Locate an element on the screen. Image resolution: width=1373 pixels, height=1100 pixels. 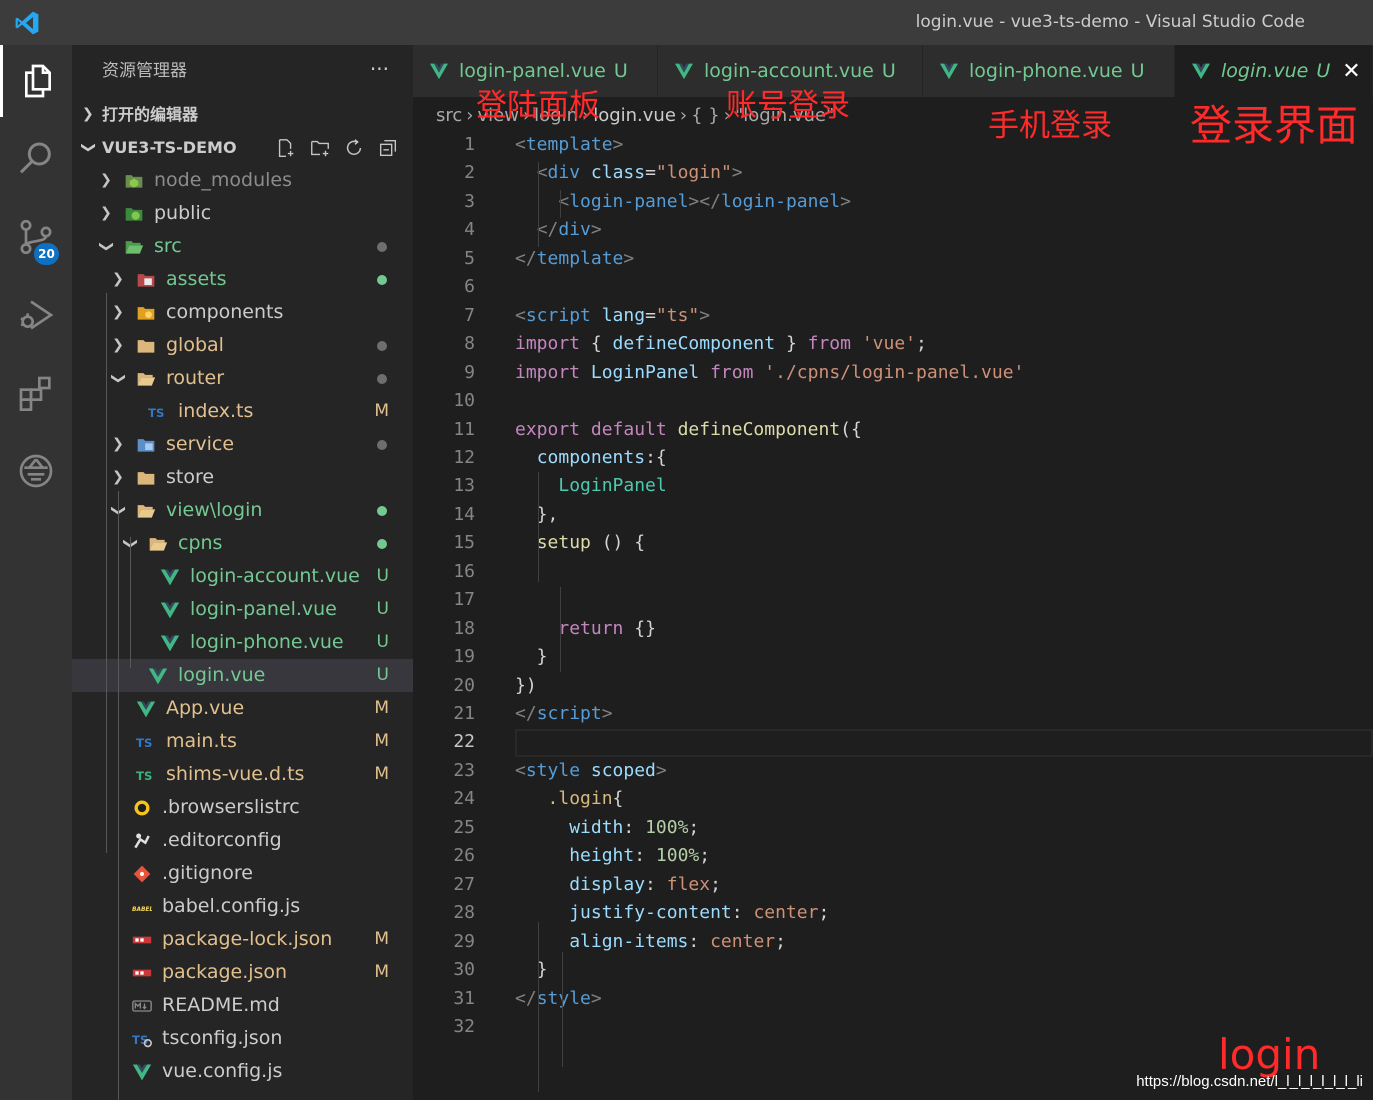
search-button is located at coordinates (36, 159).